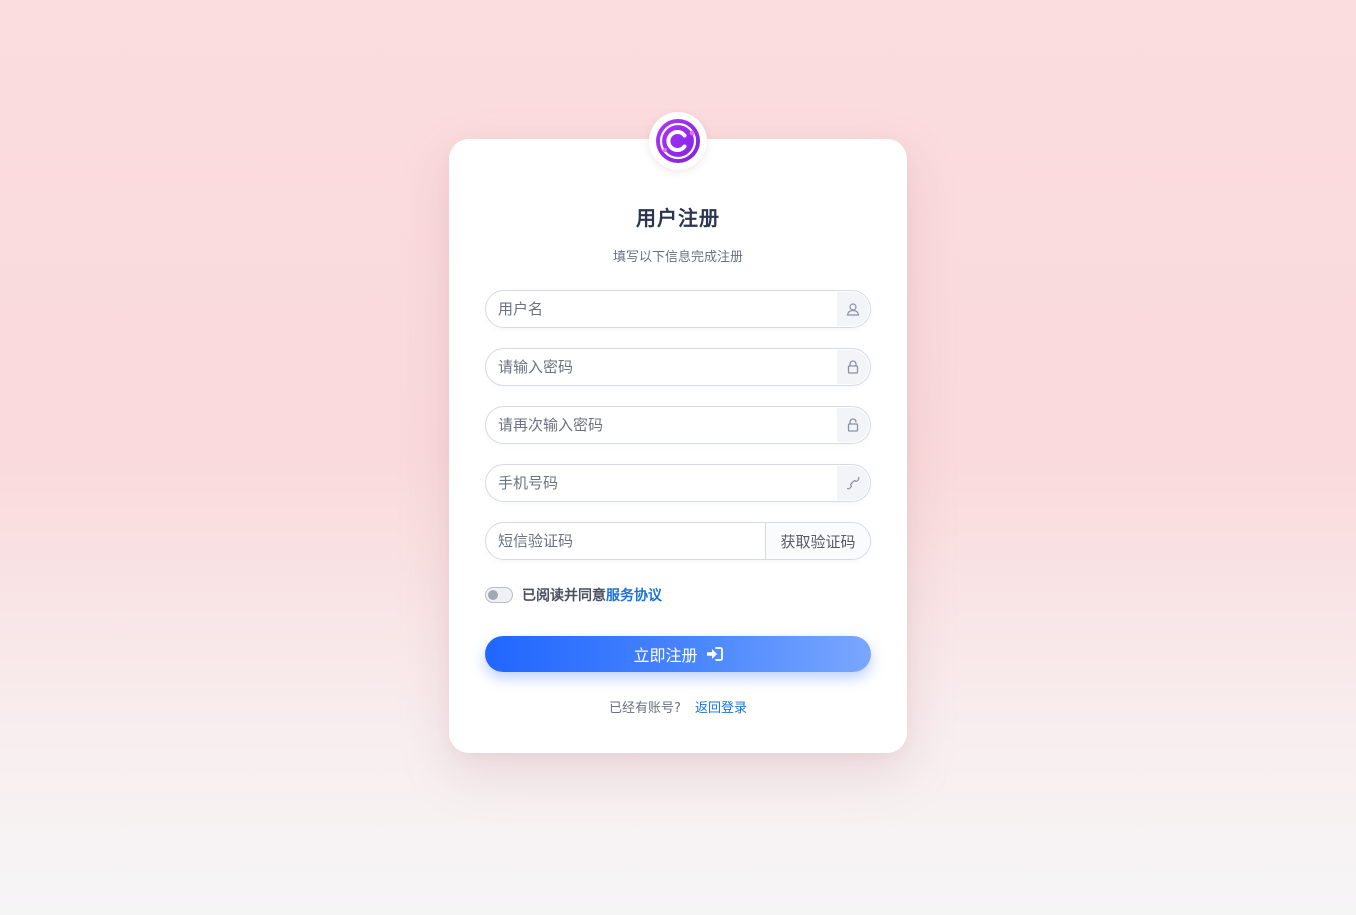 Image resolution: width=1356 pixels, height=915 pixels. I want to click on username-field, so click(678, 309).